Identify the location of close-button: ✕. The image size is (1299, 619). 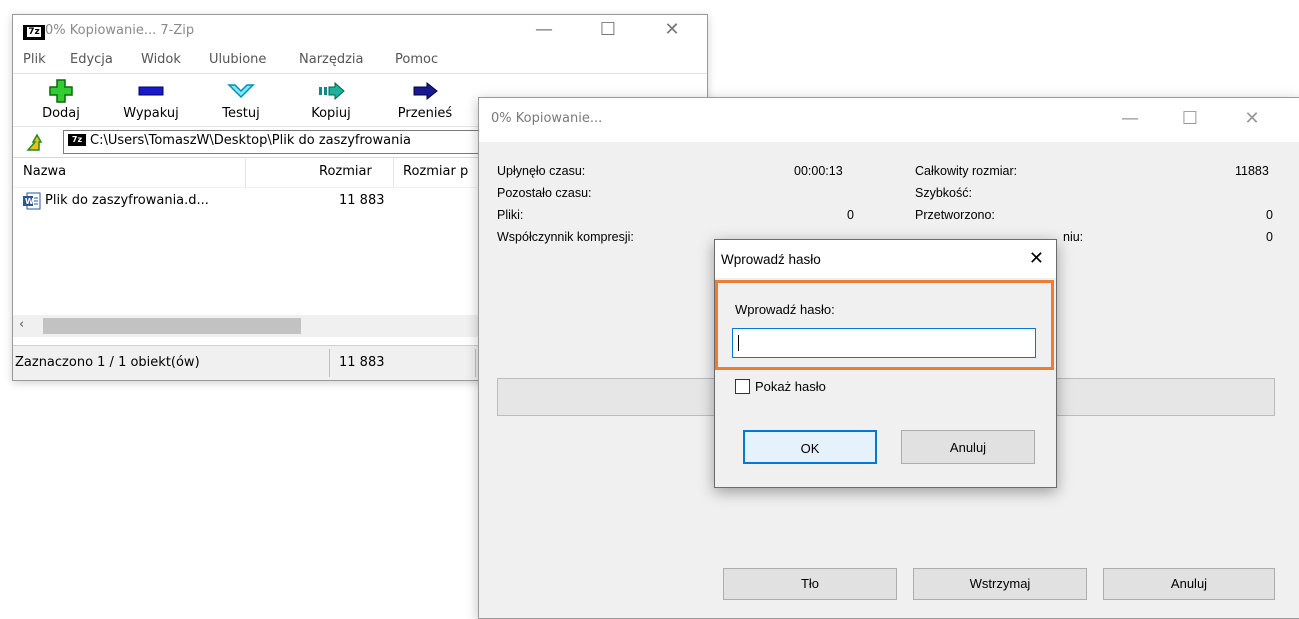
(672, 31).